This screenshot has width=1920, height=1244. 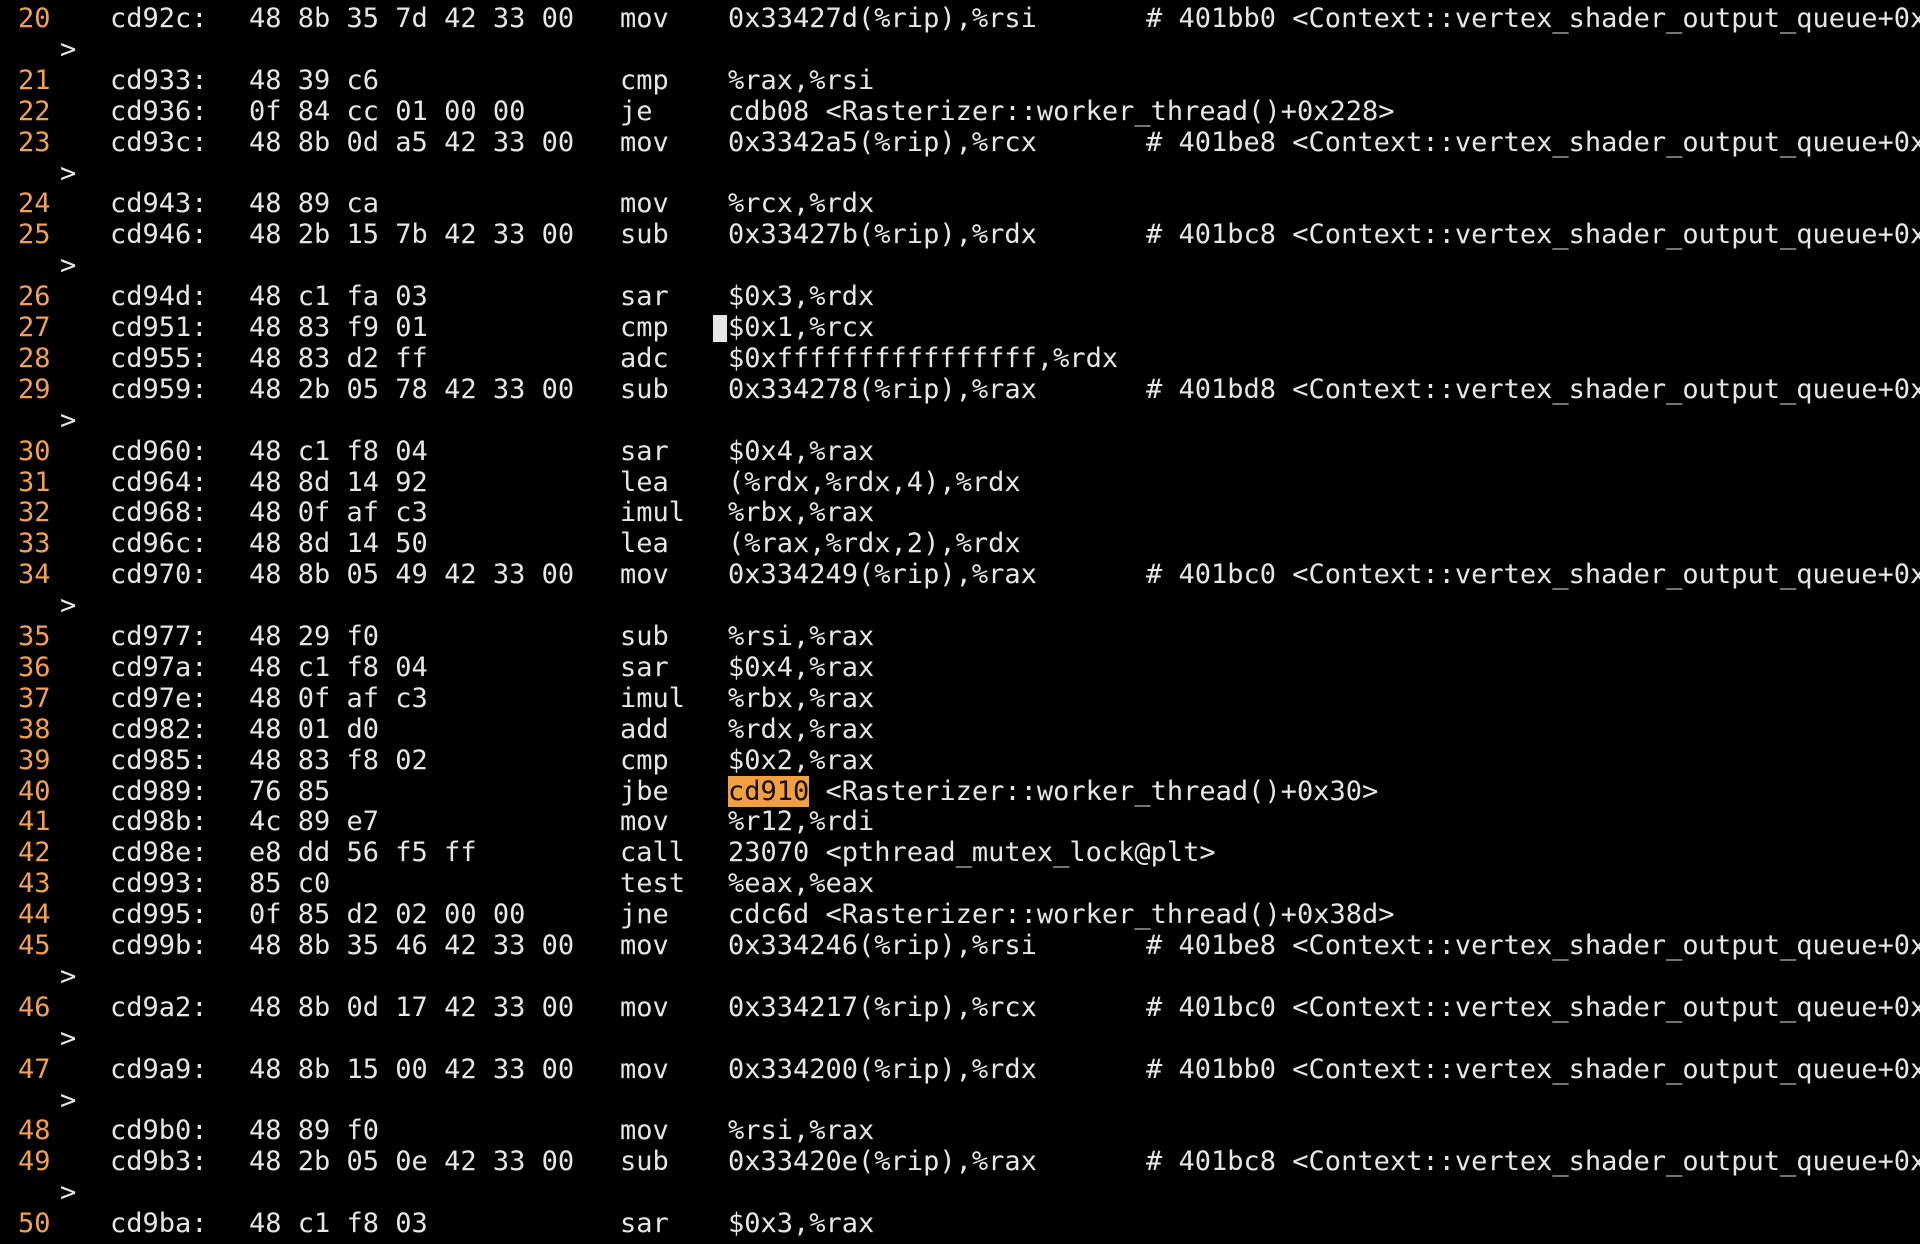 What do you see at coordinates (34, 327) in the screenshot?
I see `line-number: 27` at bounding box center [34, 327].